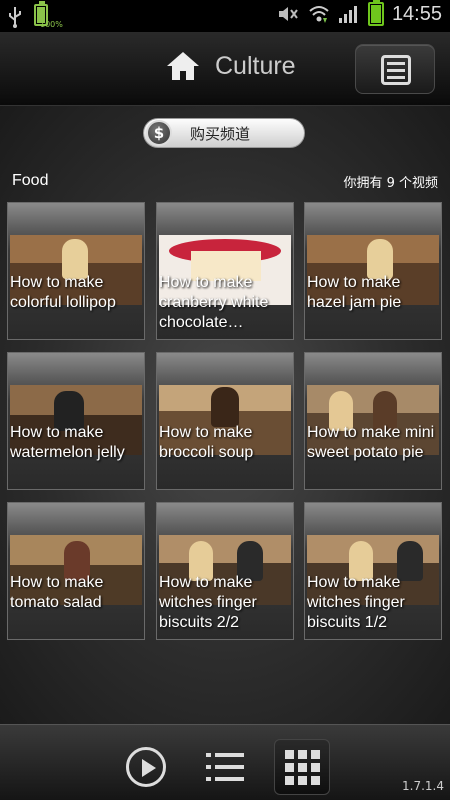  I want to click on header-title-group: Culture, so click(230, 66).